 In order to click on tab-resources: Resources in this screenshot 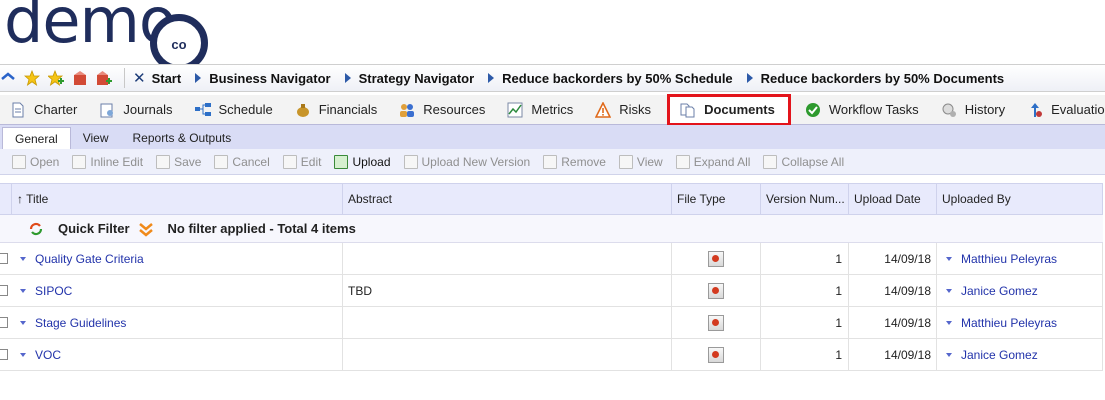, I will do `click(443, 110)`.